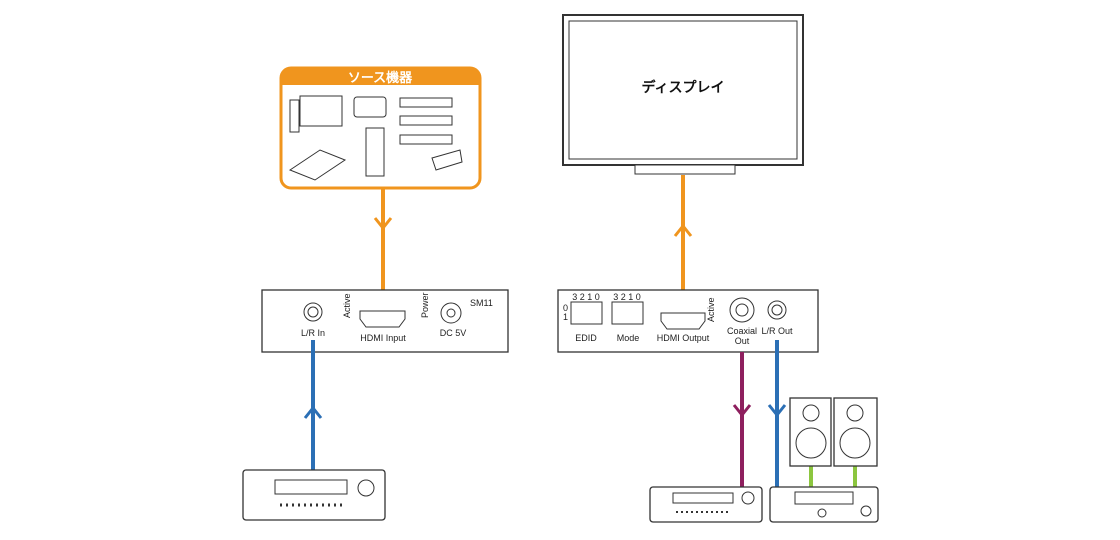 This screenshot has width=1120, height=540. I want to click on lr-in-label: L/R In, so click(313, 333).